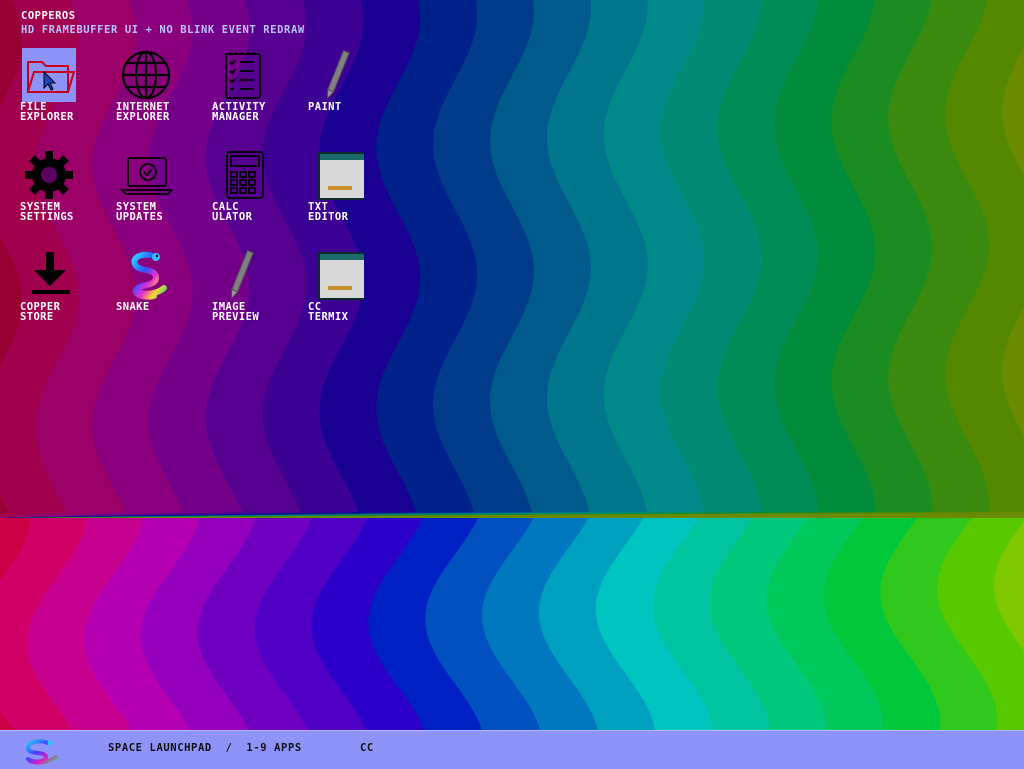 This screenshot has height=769, width=1024. I want to click on taskbar: SPACE LAUNCHPAD / 1-9 APPS CC, so click(512, 749).